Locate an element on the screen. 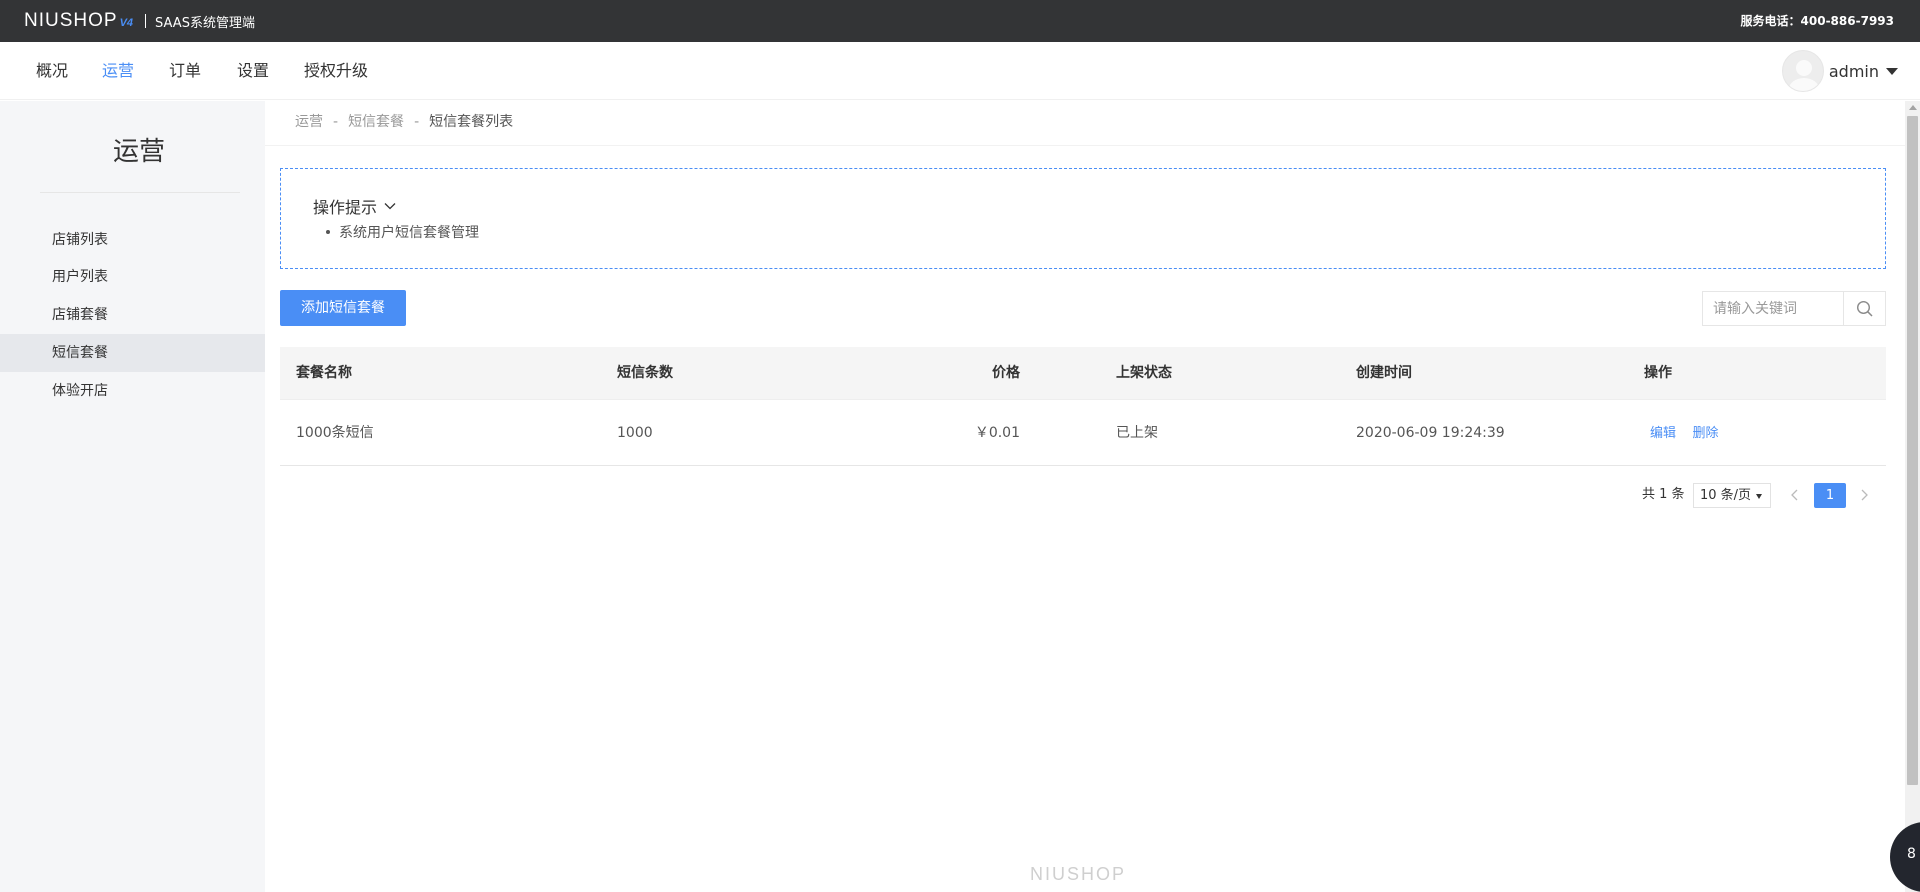 Image resolution: width=1920 pixels, height=892 pixels. page-size-value: 10 条/页 is located at coordinates (1726, 495).